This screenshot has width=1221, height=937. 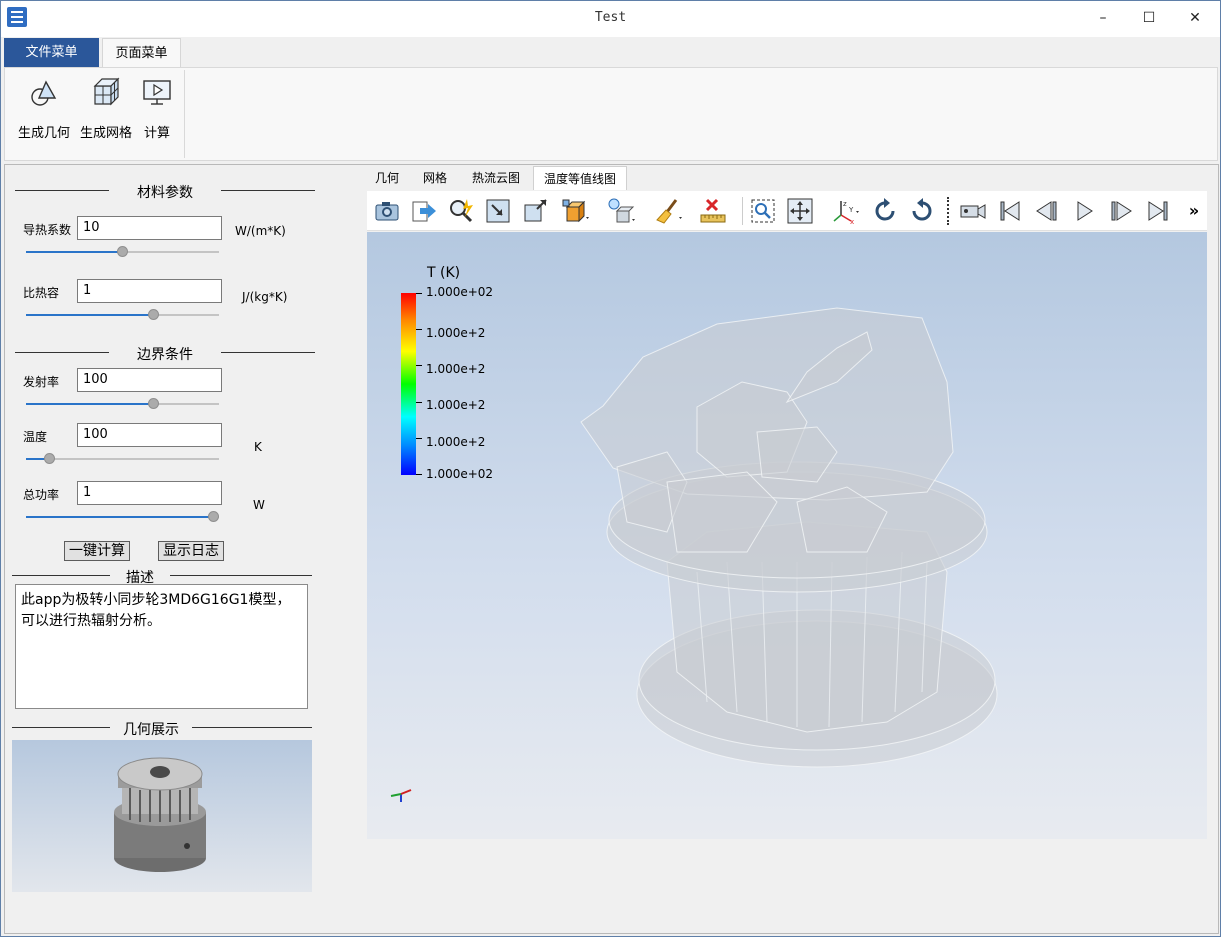 What do you see at coordinates (1121, 211) in the screenshot?
I see `next-frame-icon` at bounding box center [1121, 211].